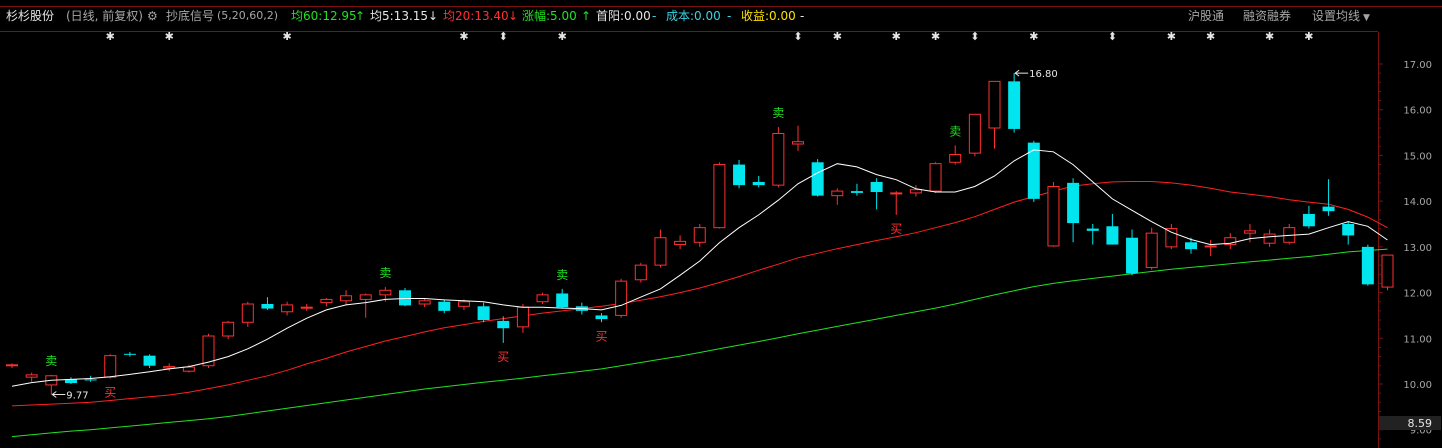 This screenshot has width=1442, height=448. What do you see at coordinates (1417, 294) in the screenshot?
I see `y-tick-label: 12.00` at bounding box center [1417, 294].